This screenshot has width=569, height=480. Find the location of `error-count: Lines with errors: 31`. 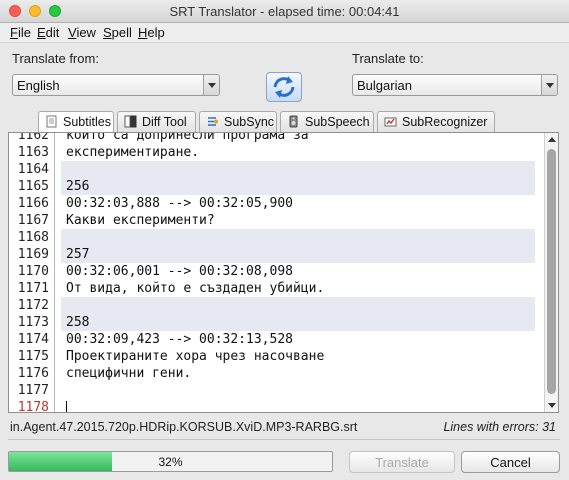

error-count: Lines with errors: 31 is located at coordinates (499, 427).